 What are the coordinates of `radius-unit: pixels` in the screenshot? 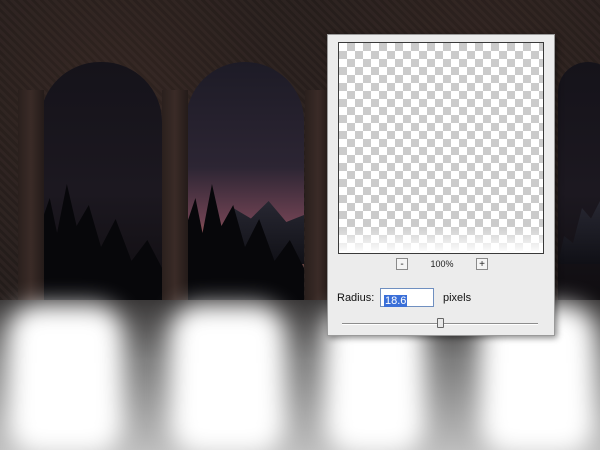 It's located at (457, 298).